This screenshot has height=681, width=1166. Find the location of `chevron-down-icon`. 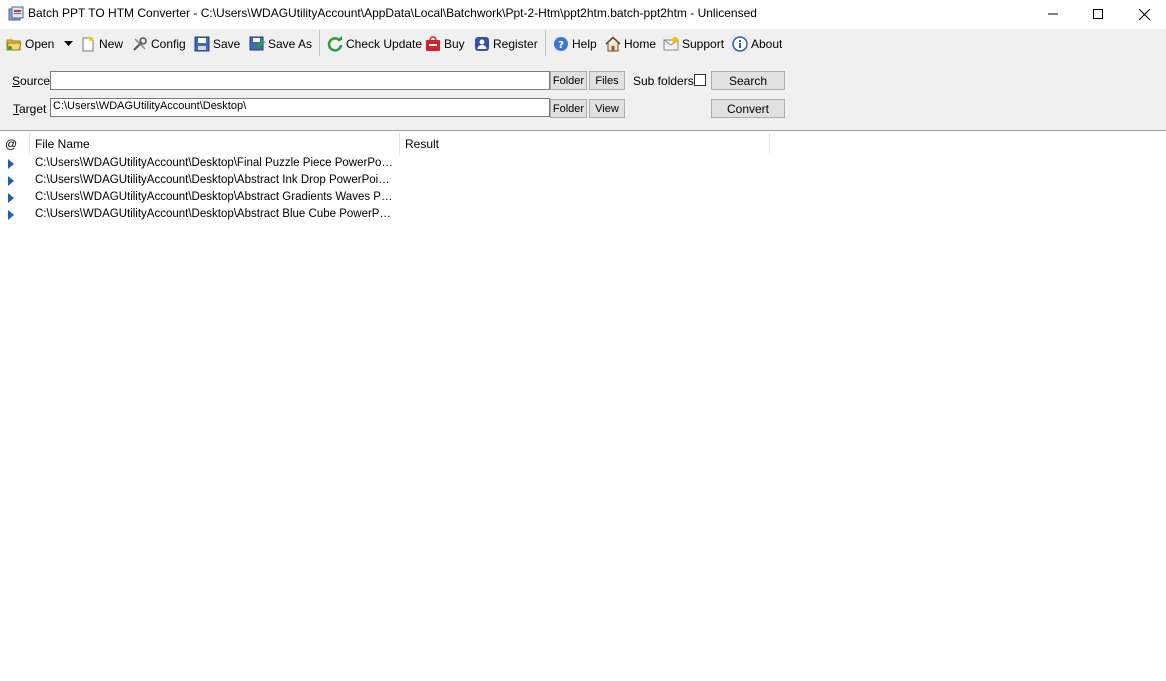

chevron-down-icon is located at coordinates (68, 43).